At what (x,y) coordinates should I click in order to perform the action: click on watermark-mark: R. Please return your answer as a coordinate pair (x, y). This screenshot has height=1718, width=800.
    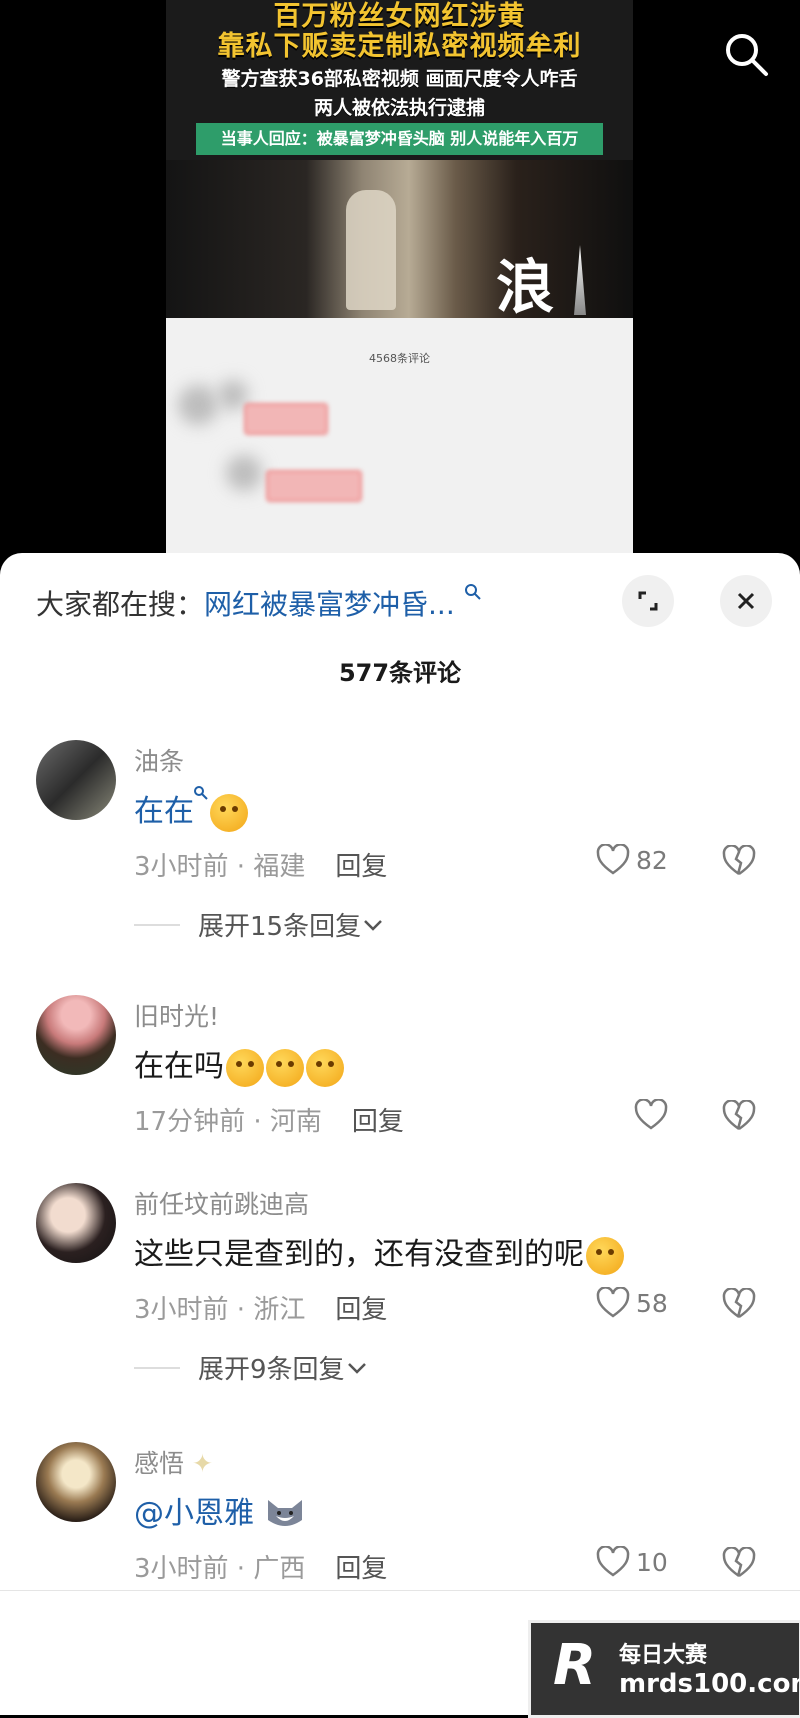
    Looking at the image, I should click on (575, 1665).